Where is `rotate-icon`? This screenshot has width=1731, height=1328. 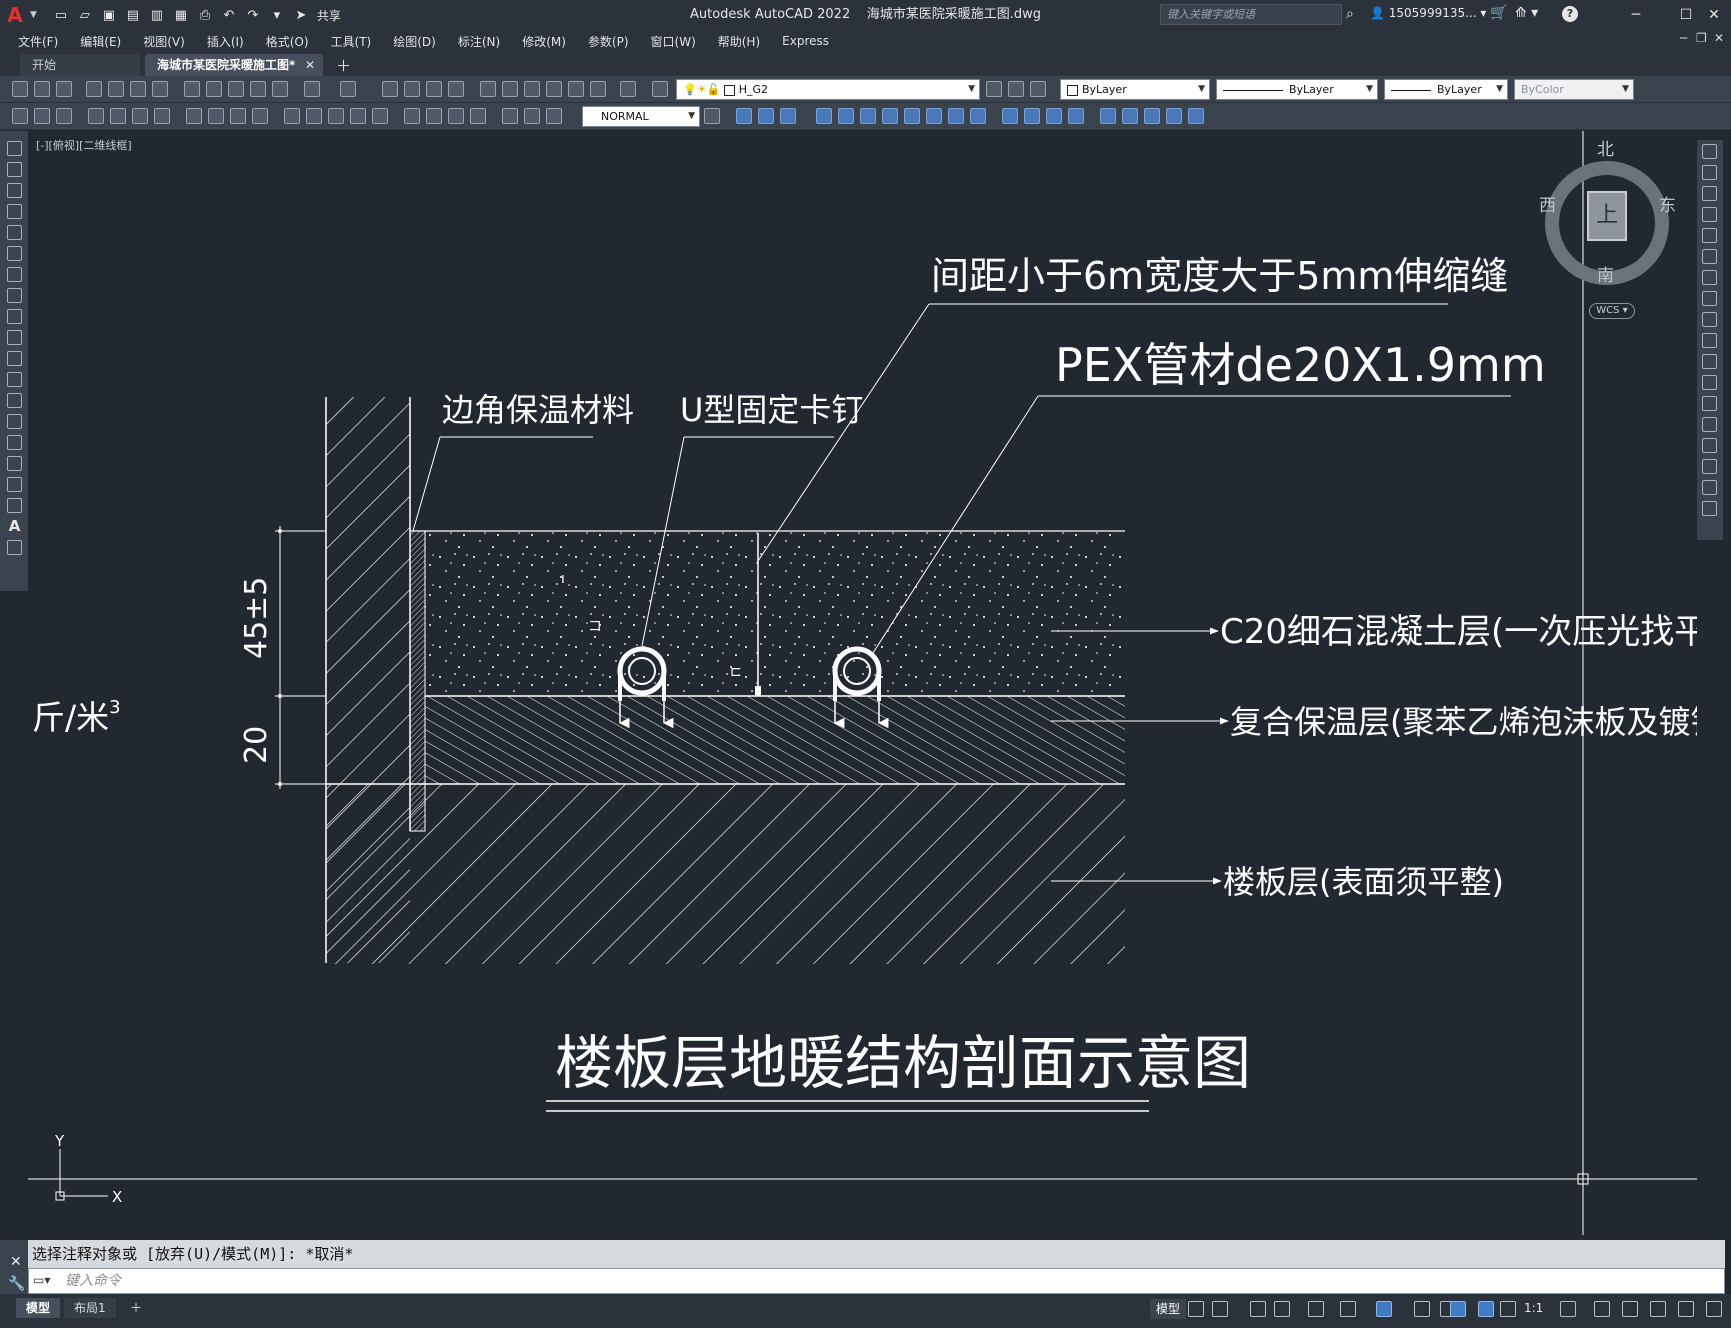 rotate-icon is located at coordinates (1709, 277).